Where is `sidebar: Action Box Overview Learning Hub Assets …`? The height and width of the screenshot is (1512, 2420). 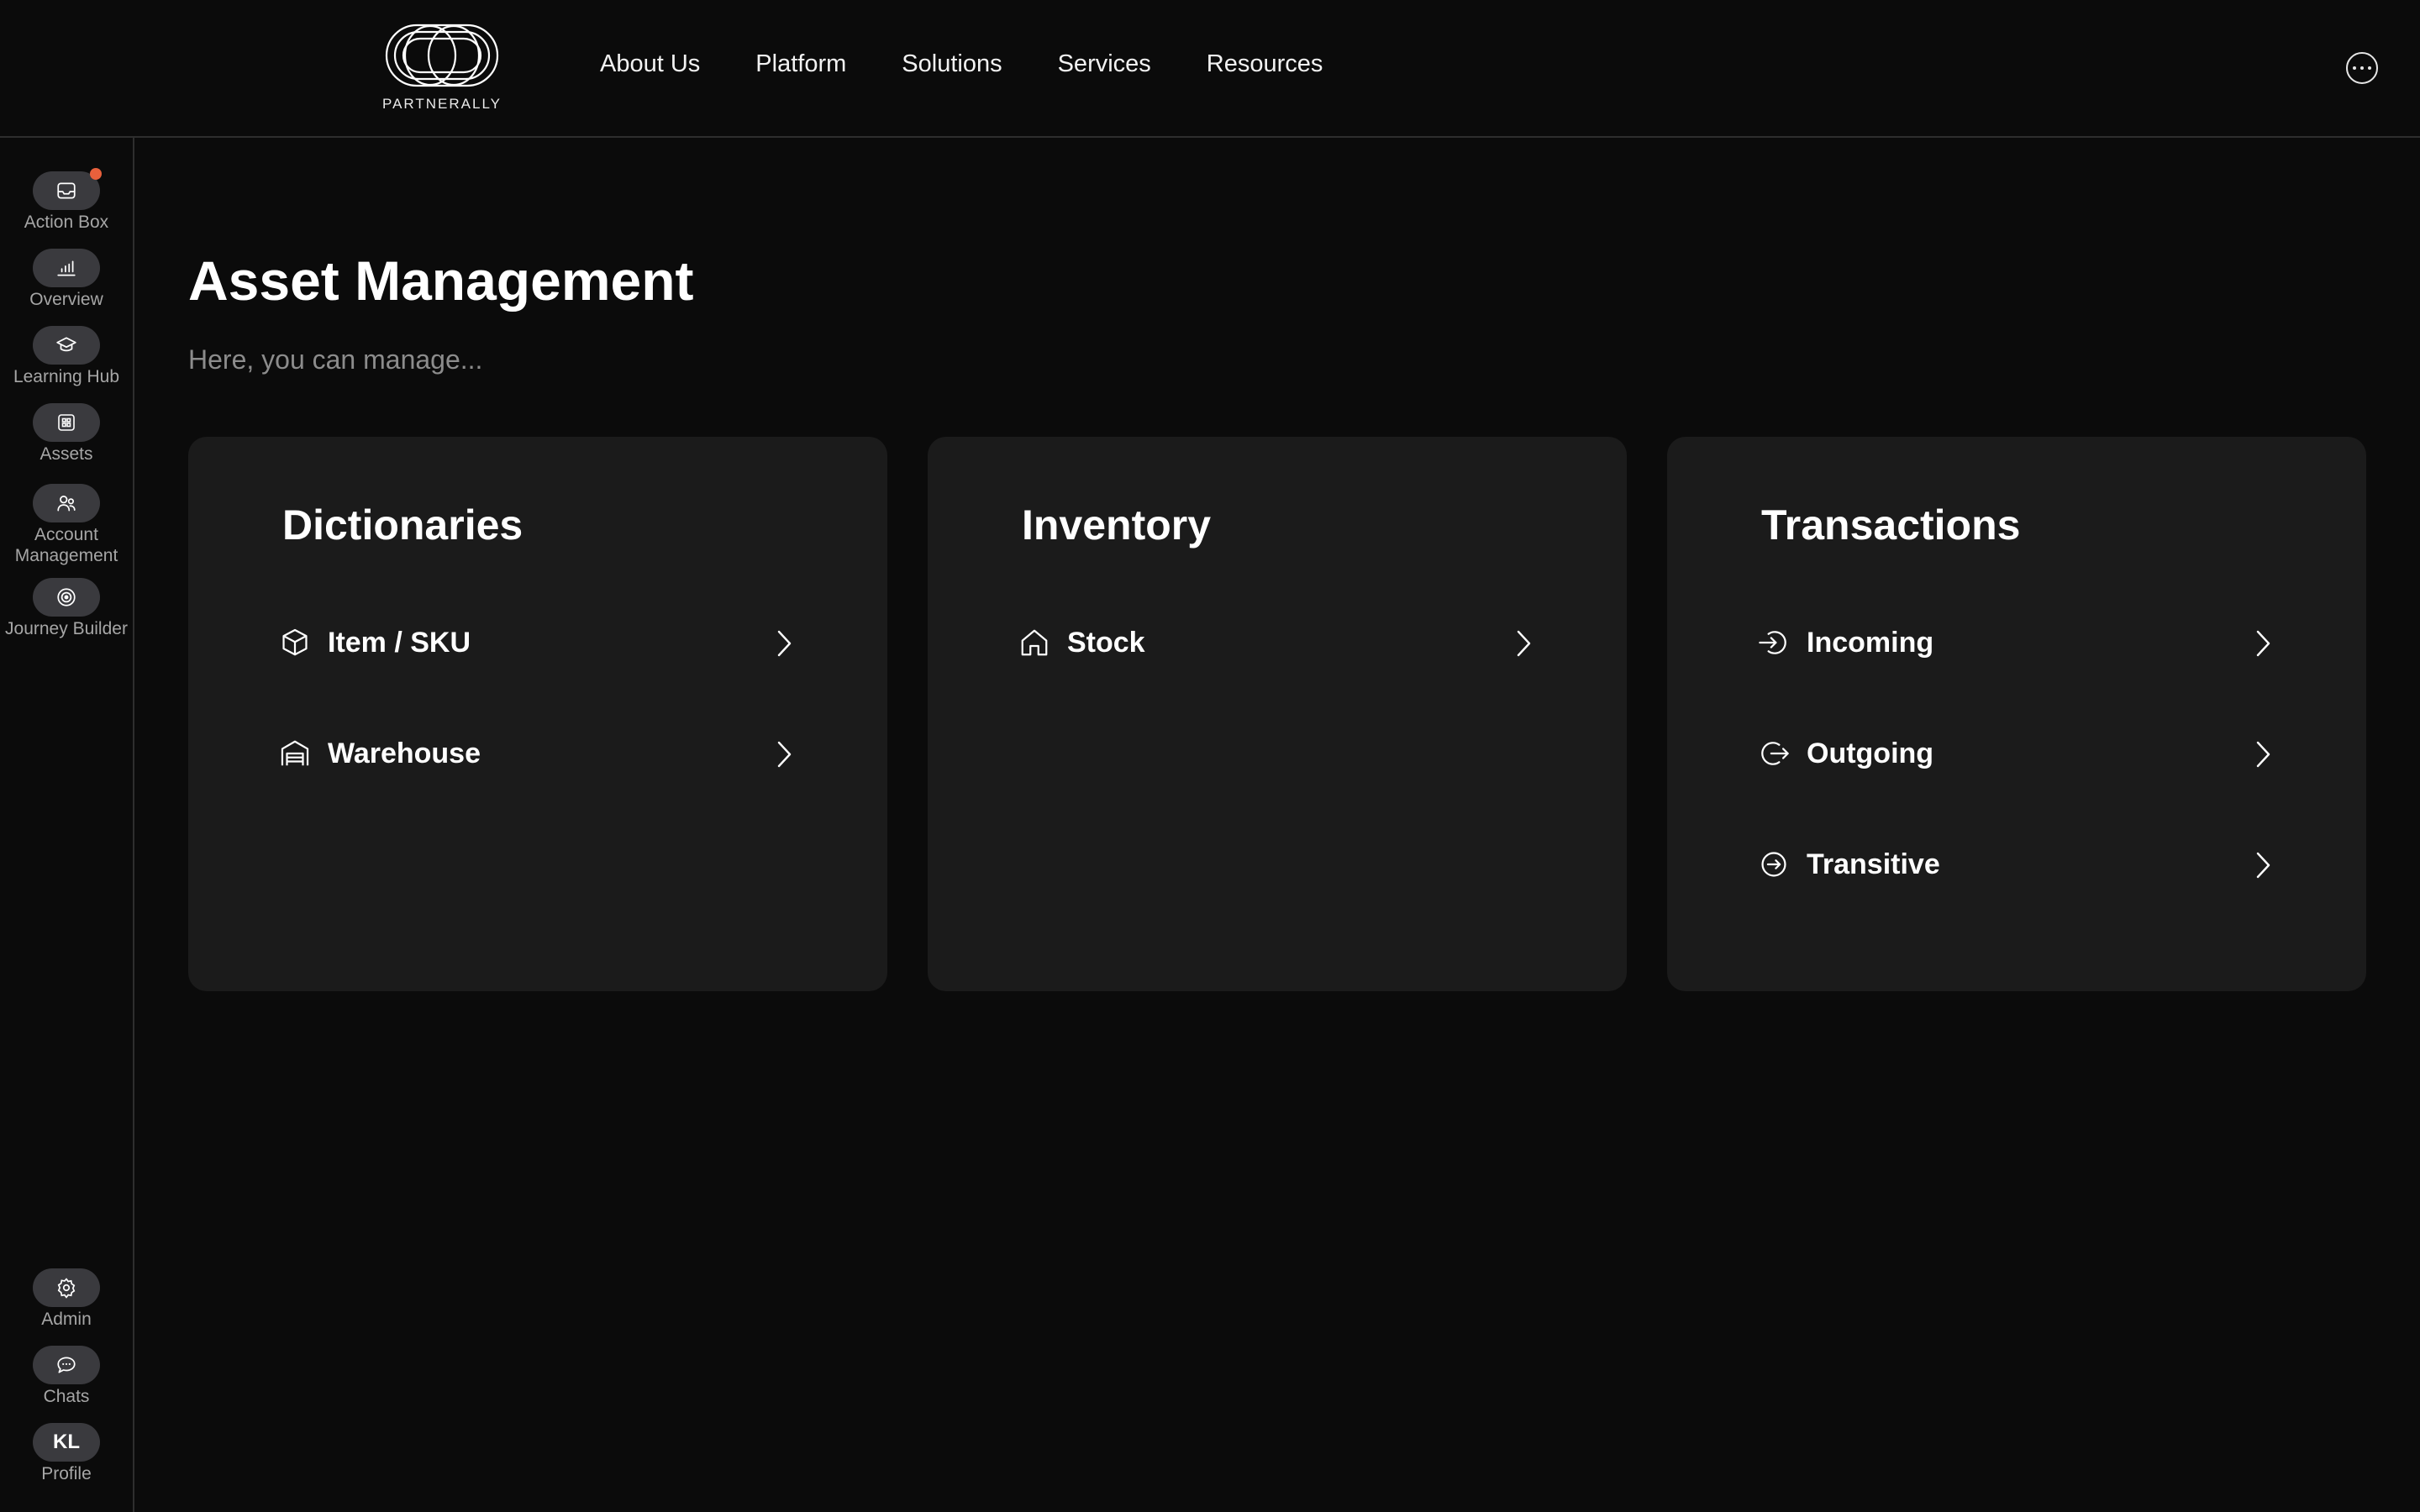
sidebar: Action Box Overview Learning Hub Assets … is located at coordinates (67, 825).